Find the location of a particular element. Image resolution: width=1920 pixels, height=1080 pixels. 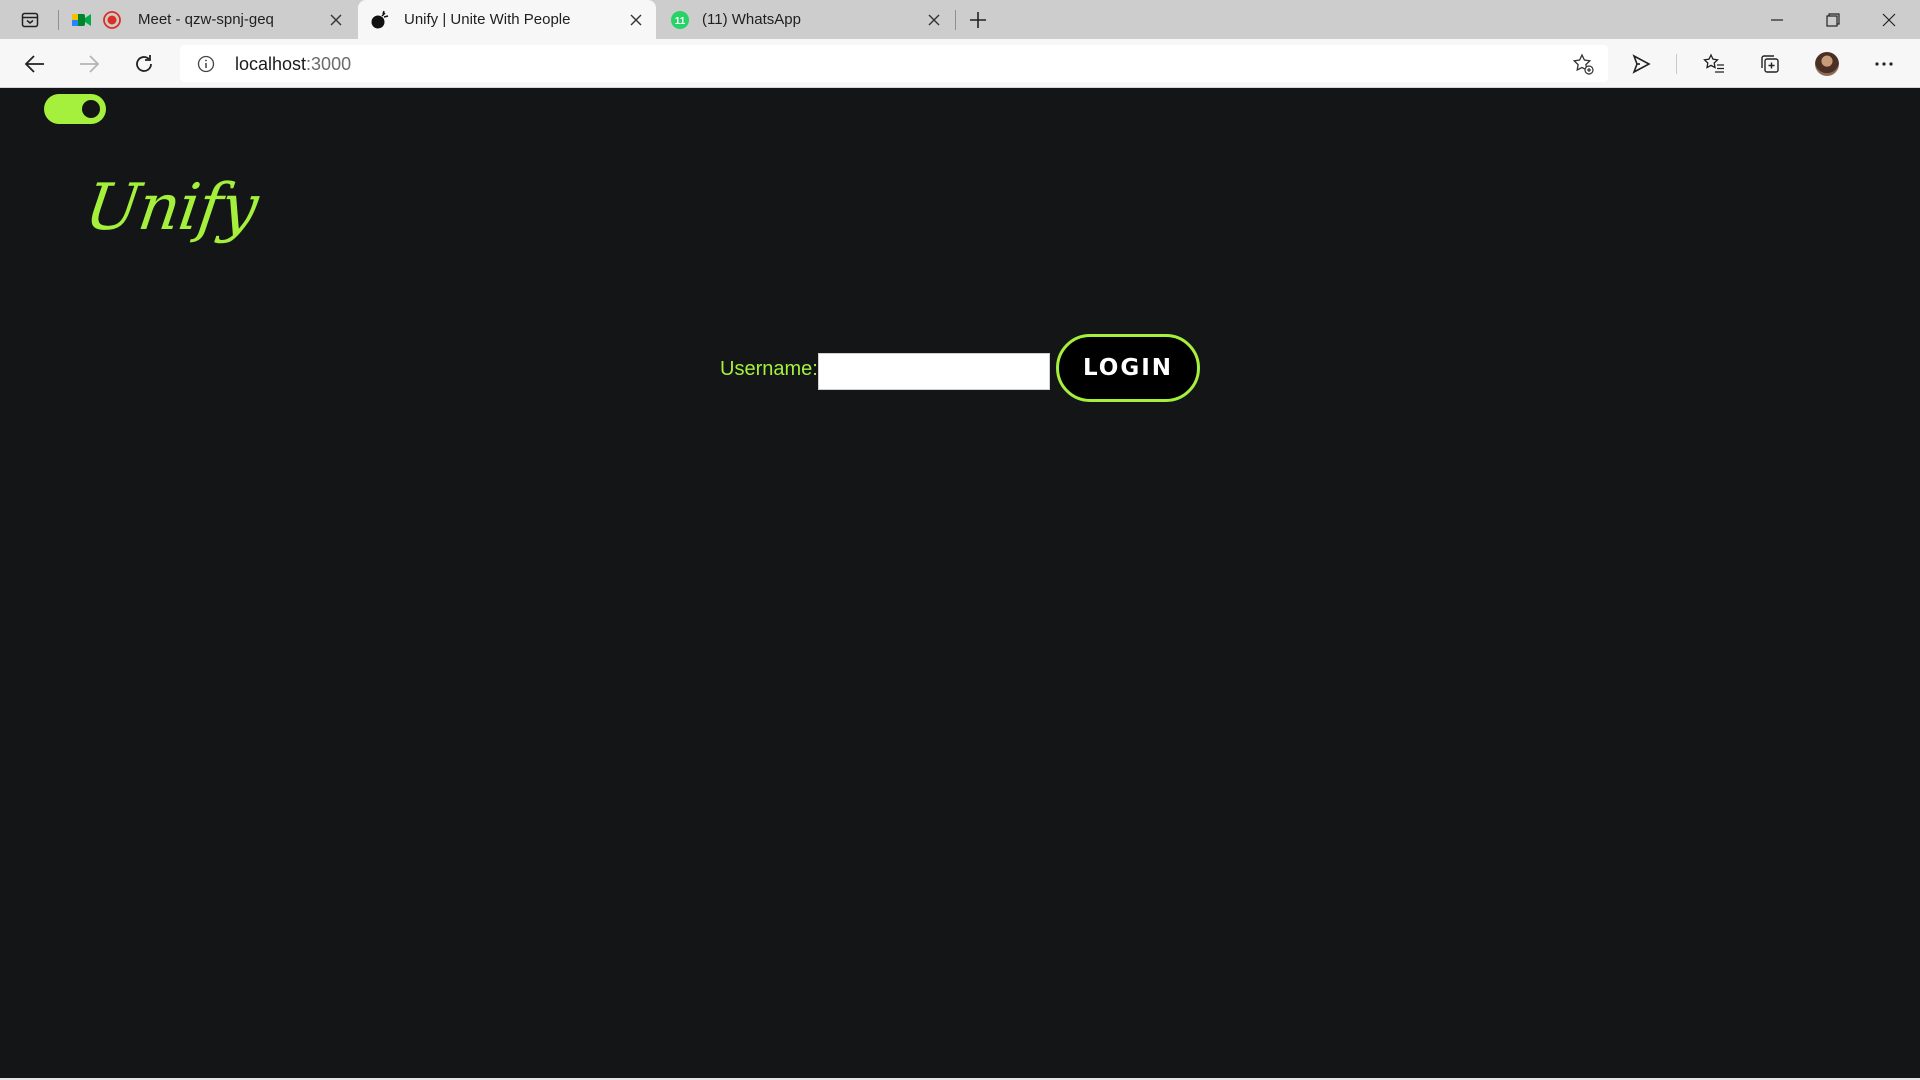

theme-toggle-switch is located at coordinates (75, 109).